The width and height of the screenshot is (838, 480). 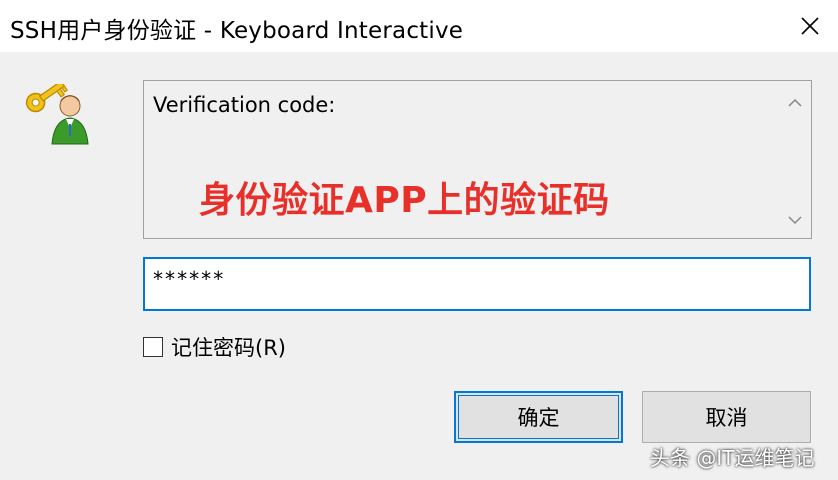 I want to click on verification-code-input: ******, so click(x=477, y=284).